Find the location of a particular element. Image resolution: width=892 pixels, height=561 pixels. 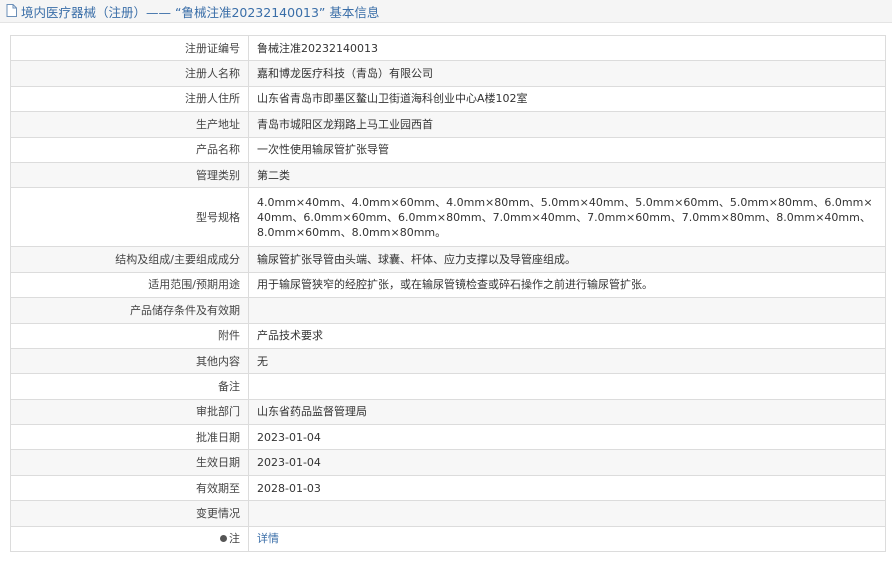

row-label-text: 型号规格 is located at coordinates (218, 217).